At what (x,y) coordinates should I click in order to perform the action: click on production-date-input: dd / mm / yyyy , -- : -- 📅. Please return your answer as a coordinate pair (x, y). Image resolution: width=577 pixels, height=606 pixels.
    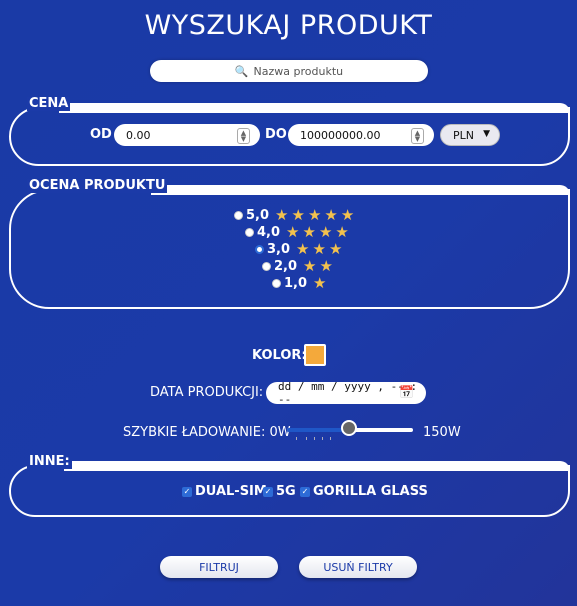
    Looking at the image, I should click on (346, 393).